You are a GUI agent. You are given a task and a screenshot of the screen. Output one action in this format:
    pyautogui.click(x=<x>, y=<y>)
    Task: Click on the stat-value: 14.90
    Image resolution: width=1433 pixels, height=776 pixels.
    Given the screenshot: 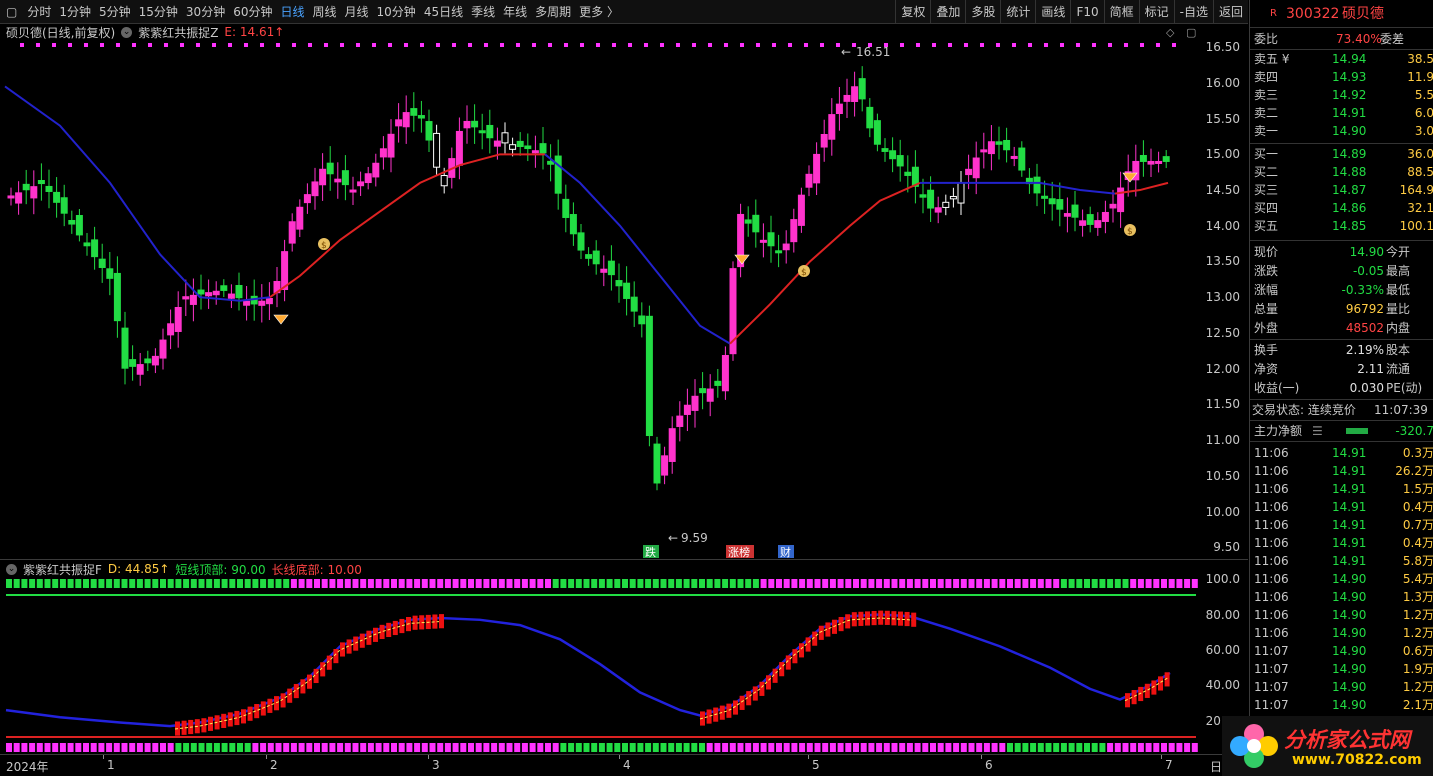 What is the action you would take?
    pyautogui.click(x=1366, y=252)
    